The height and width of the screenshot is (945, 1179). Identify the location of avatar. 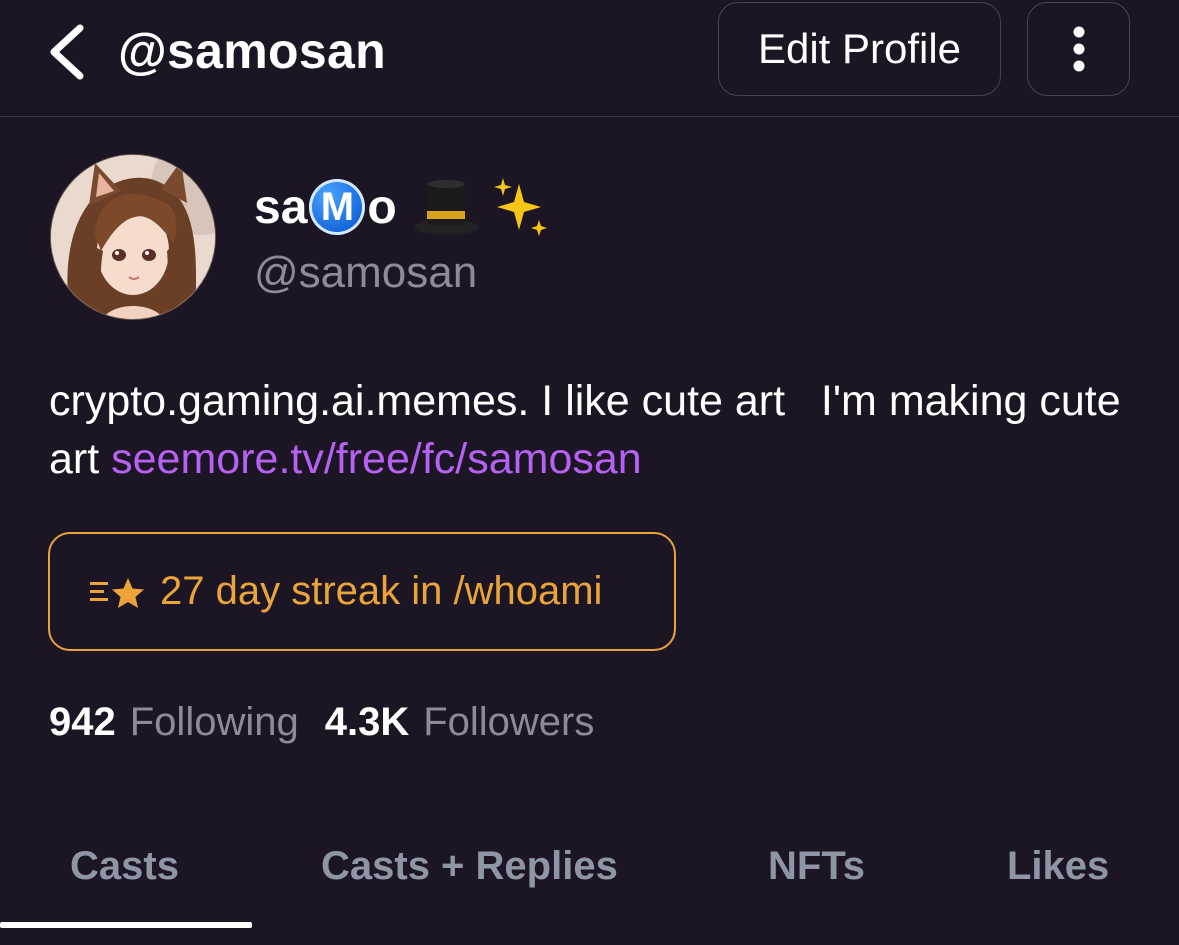
(133, 237).